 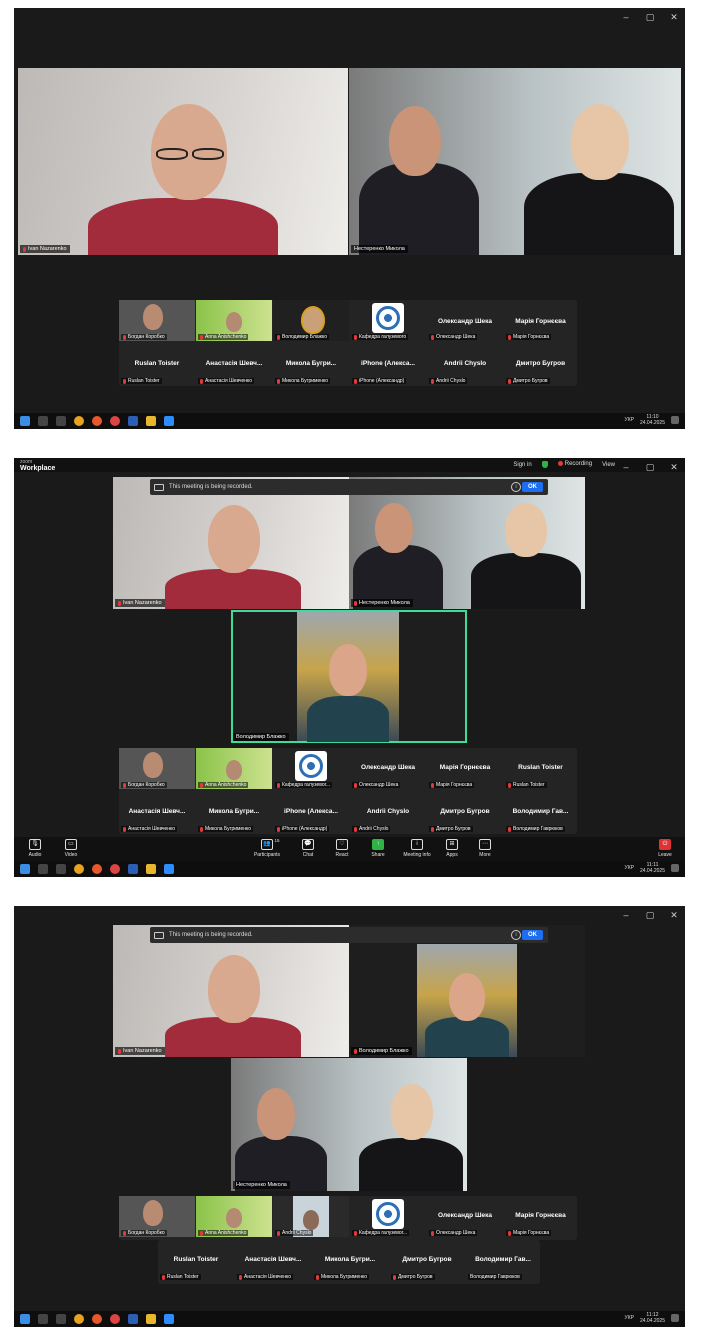 I want to click on video-tile: Володимир Блажко, so click(x=467, y=991).